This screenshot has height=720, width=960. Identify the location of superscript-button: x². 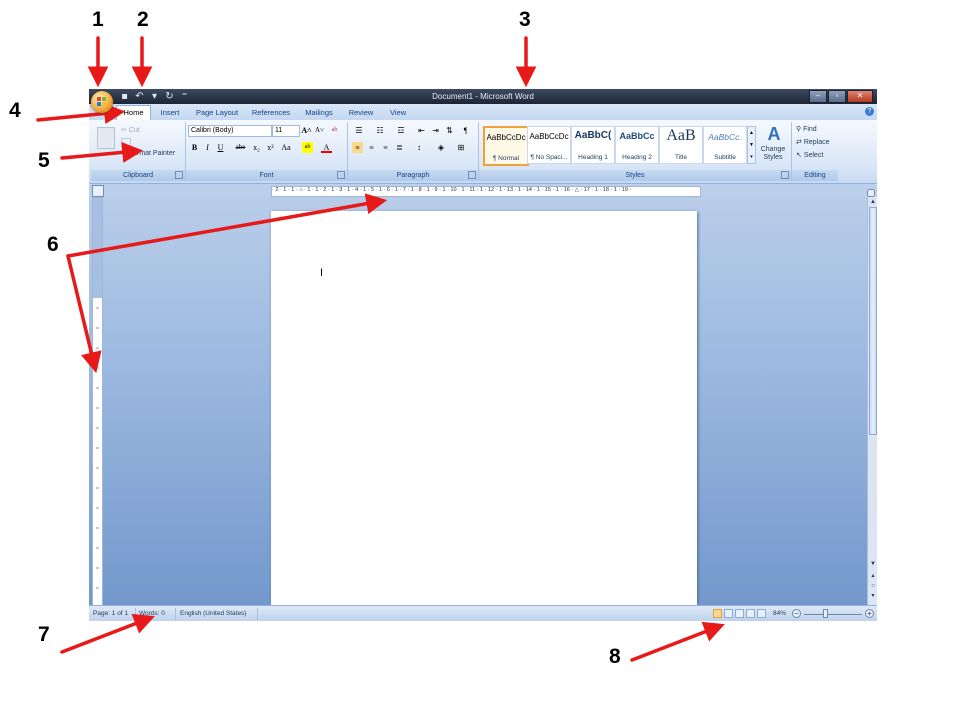
(270, 147).